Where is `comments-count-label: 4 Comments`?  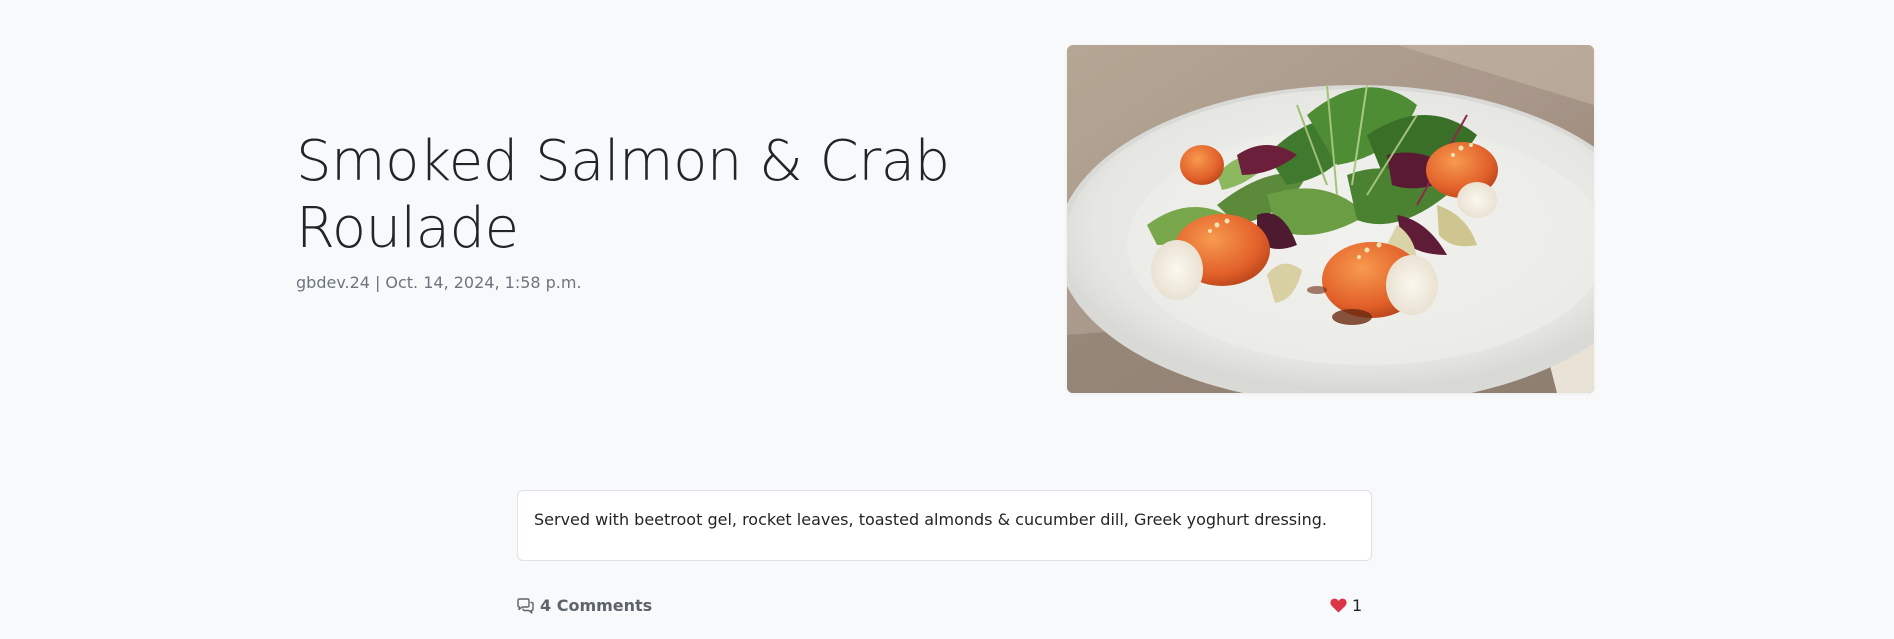 comments-count-label: 4 Comments is located at coordinates (596, 605).